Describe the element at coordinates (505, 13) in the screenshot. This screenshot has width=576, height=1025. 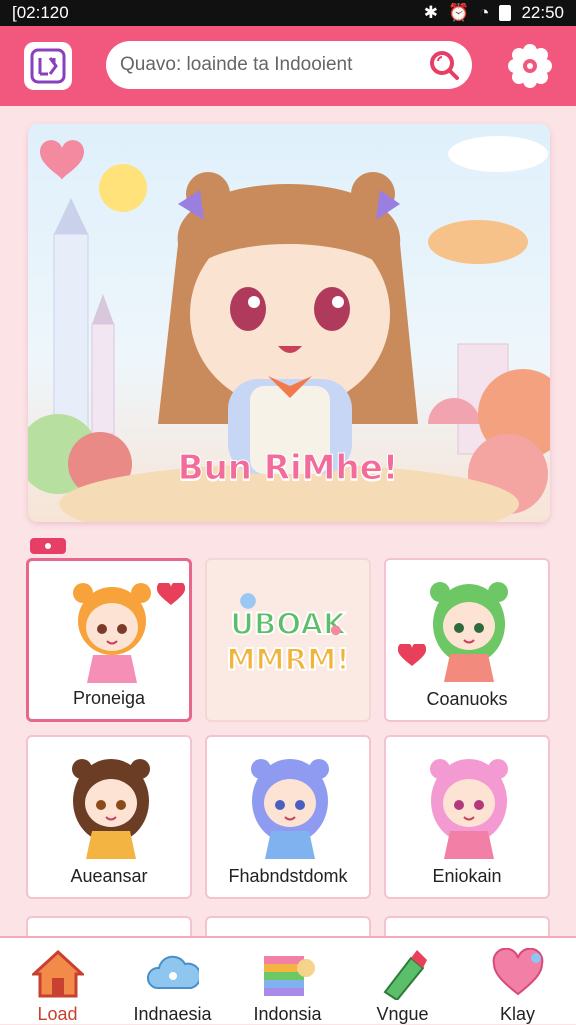
I see `battery-icon` at that location.